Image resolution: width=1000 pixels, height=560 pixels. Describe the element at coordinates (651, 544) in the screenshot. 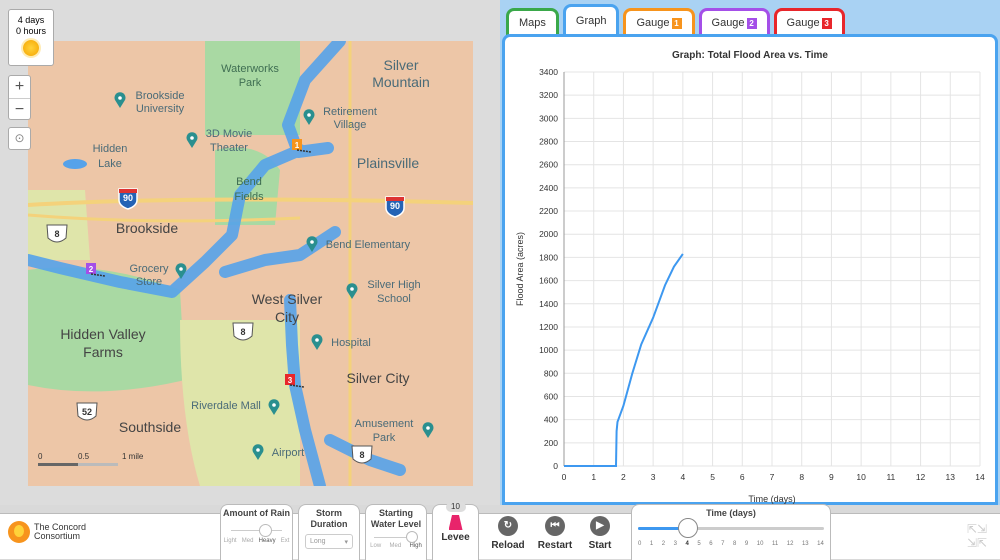

I see `time-tick-label: 1` at that location.